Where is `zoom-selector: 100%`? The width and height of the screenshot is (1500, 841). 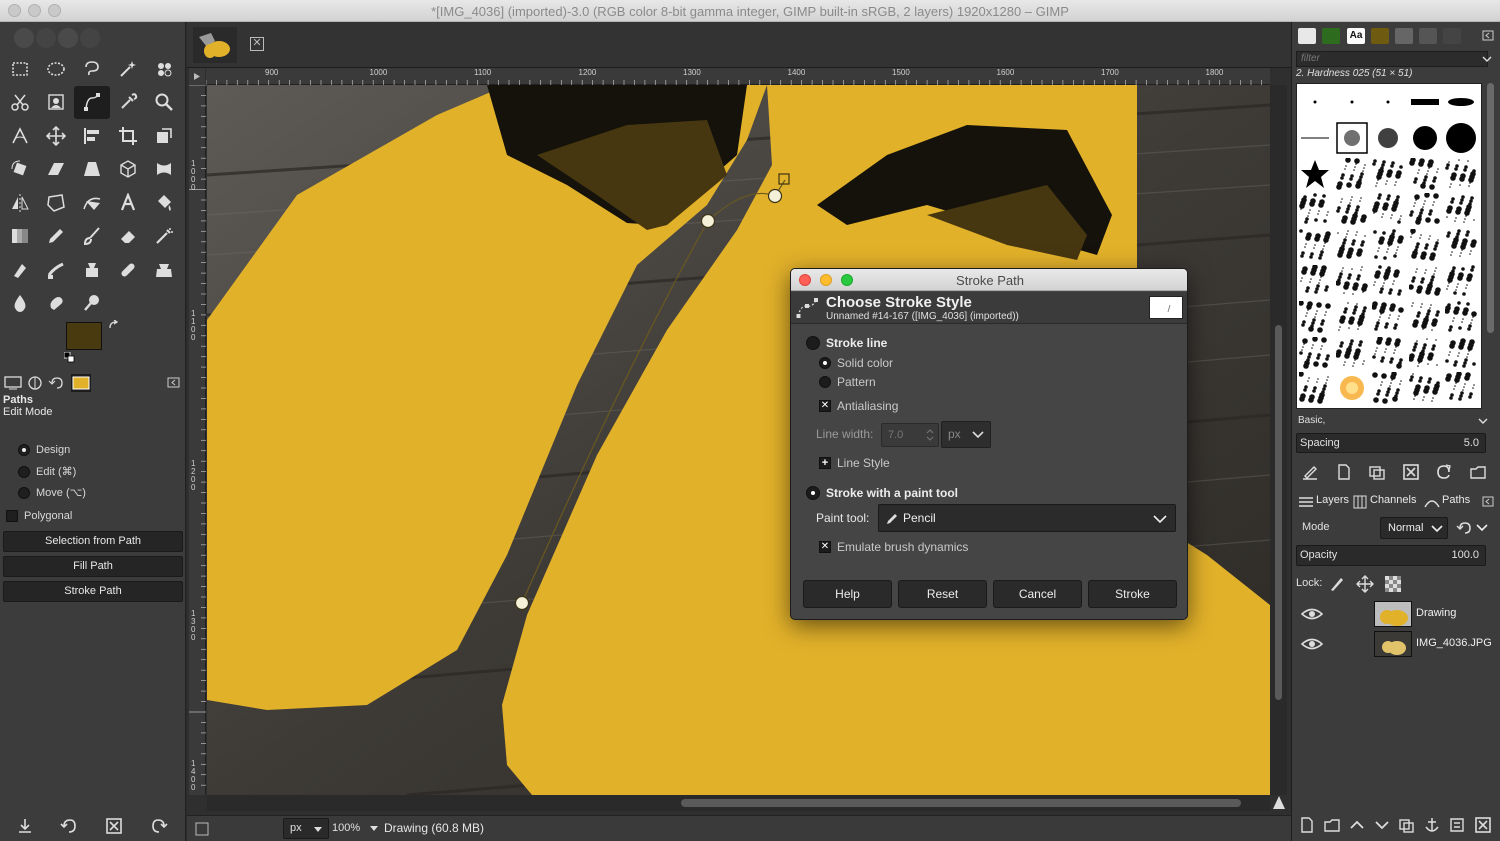
zoom-selector: 100% is located at coordinates (357, 828).